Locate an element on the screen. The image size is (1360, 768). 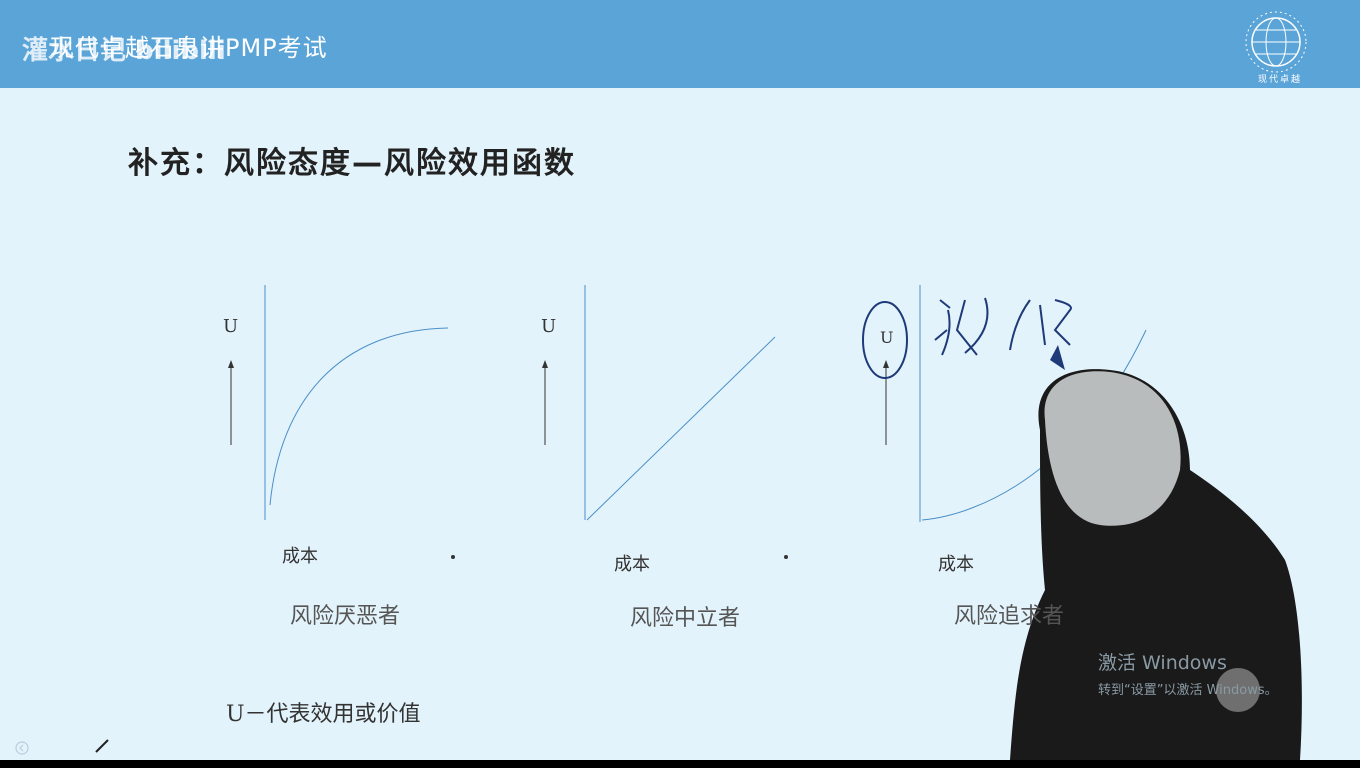
x-label-2: 成本 is located at coordinates (632, 564).